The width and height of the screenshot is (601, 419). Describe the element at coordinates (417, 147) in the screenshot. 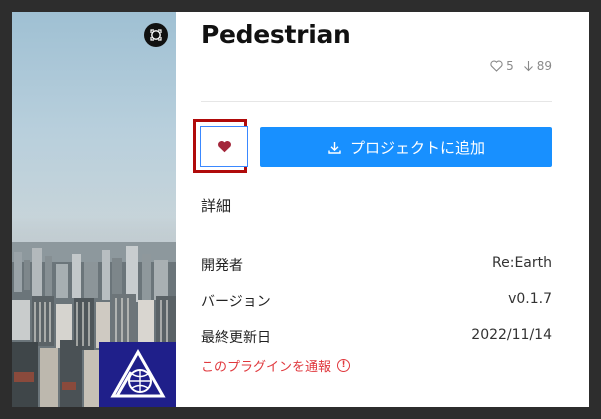

I see `add-to-project-label: プロジェクトに追加` at that location.